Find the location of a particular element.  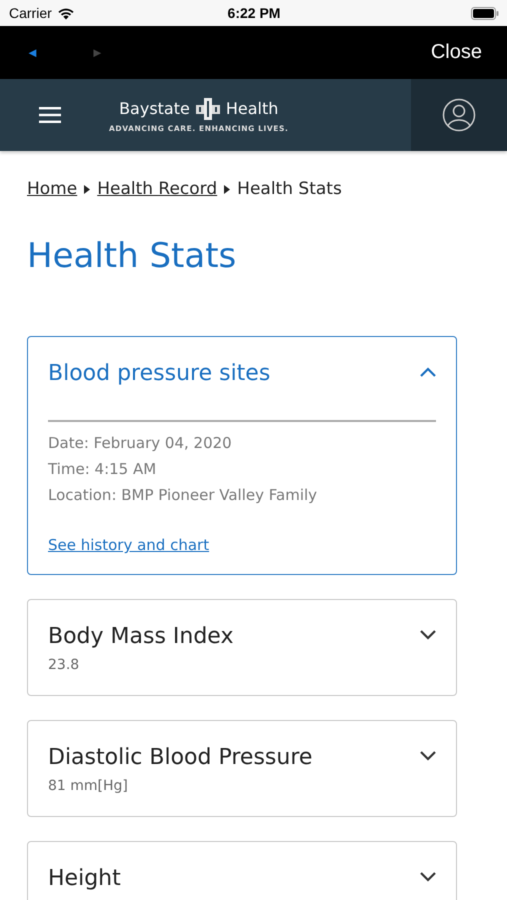

account-button is located at coordinates (459, 115).